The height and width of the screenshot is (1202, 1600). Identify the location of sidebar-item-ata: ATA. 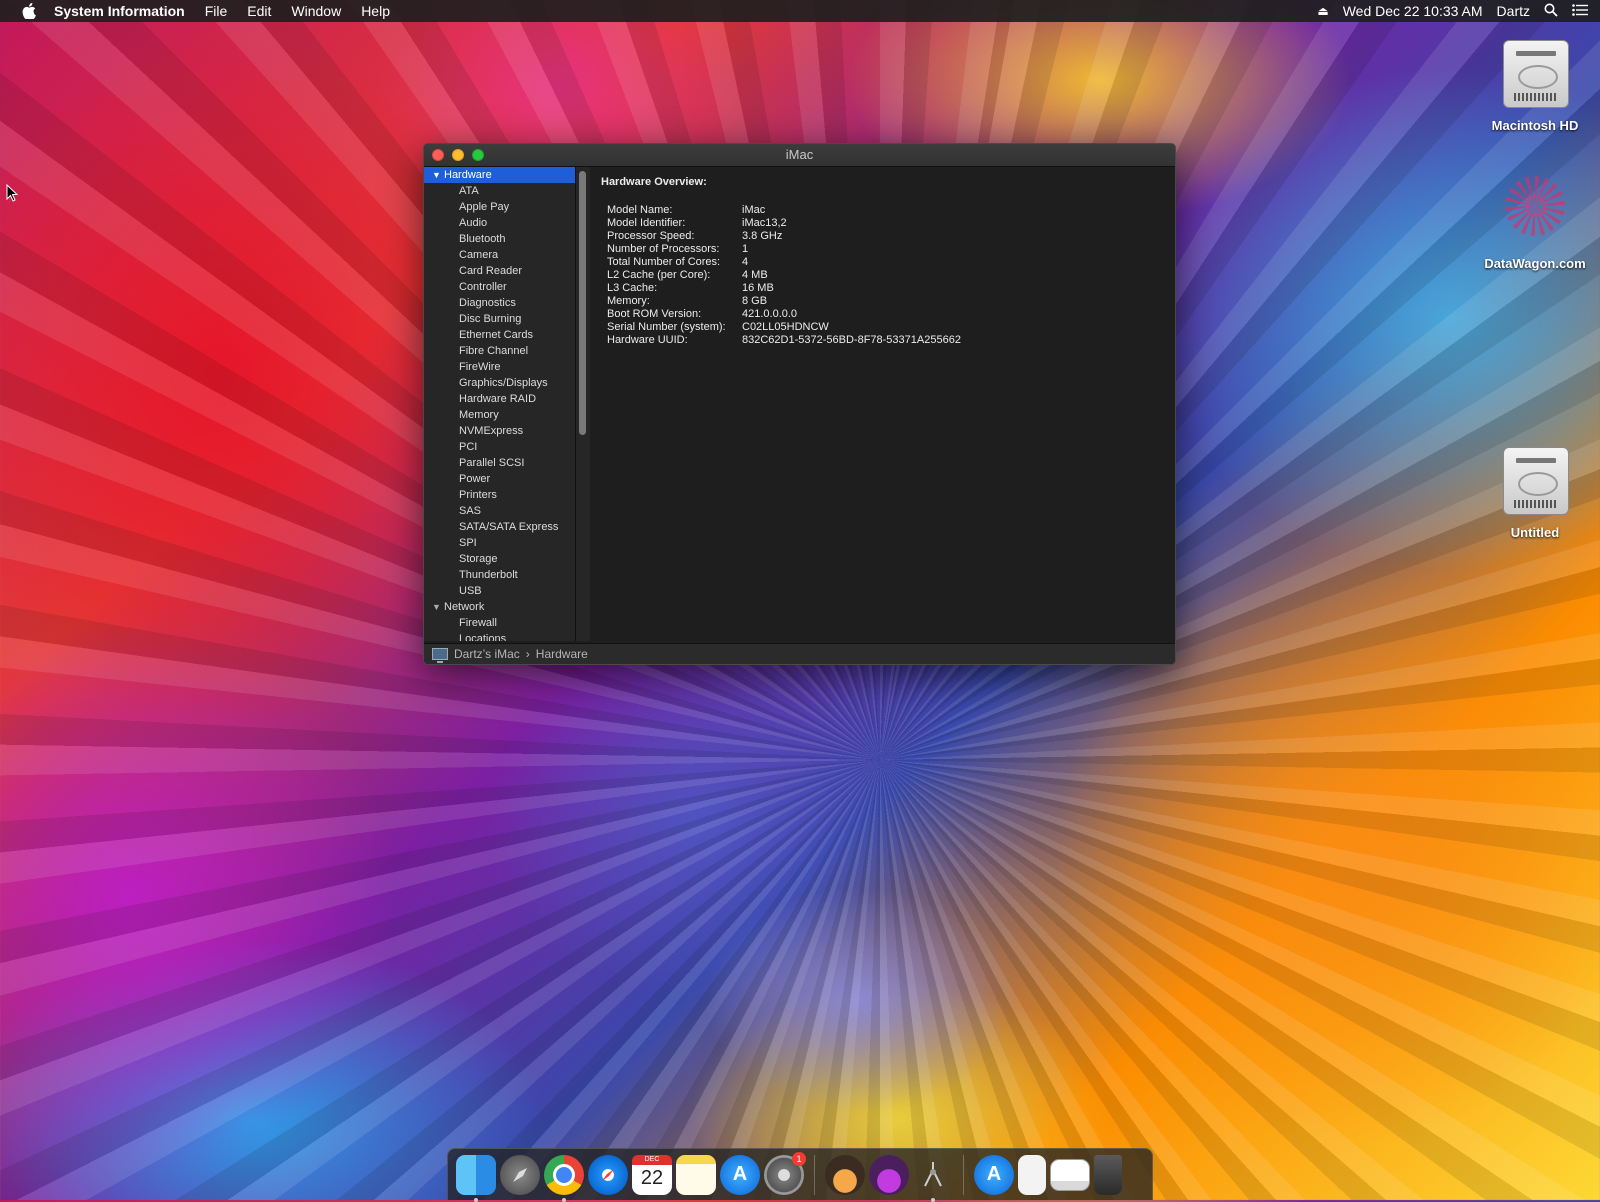
(499, 191).